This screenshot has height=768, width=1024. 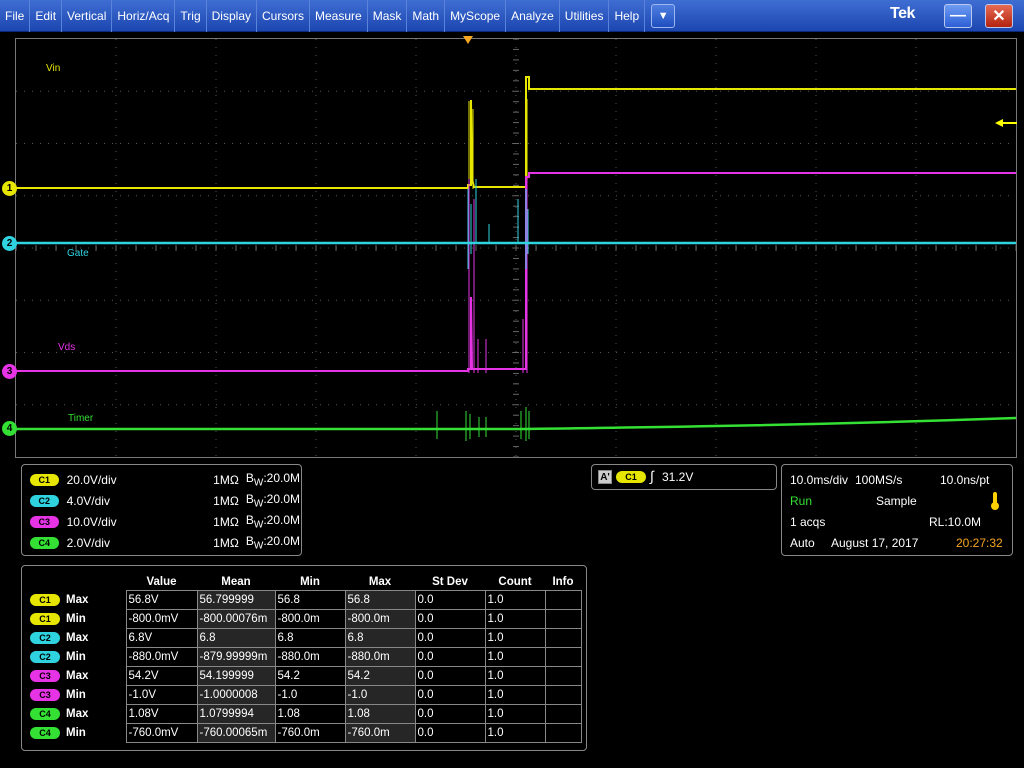 I want to click on ch2-ground-marker: 2, so click(x=9, y=243).